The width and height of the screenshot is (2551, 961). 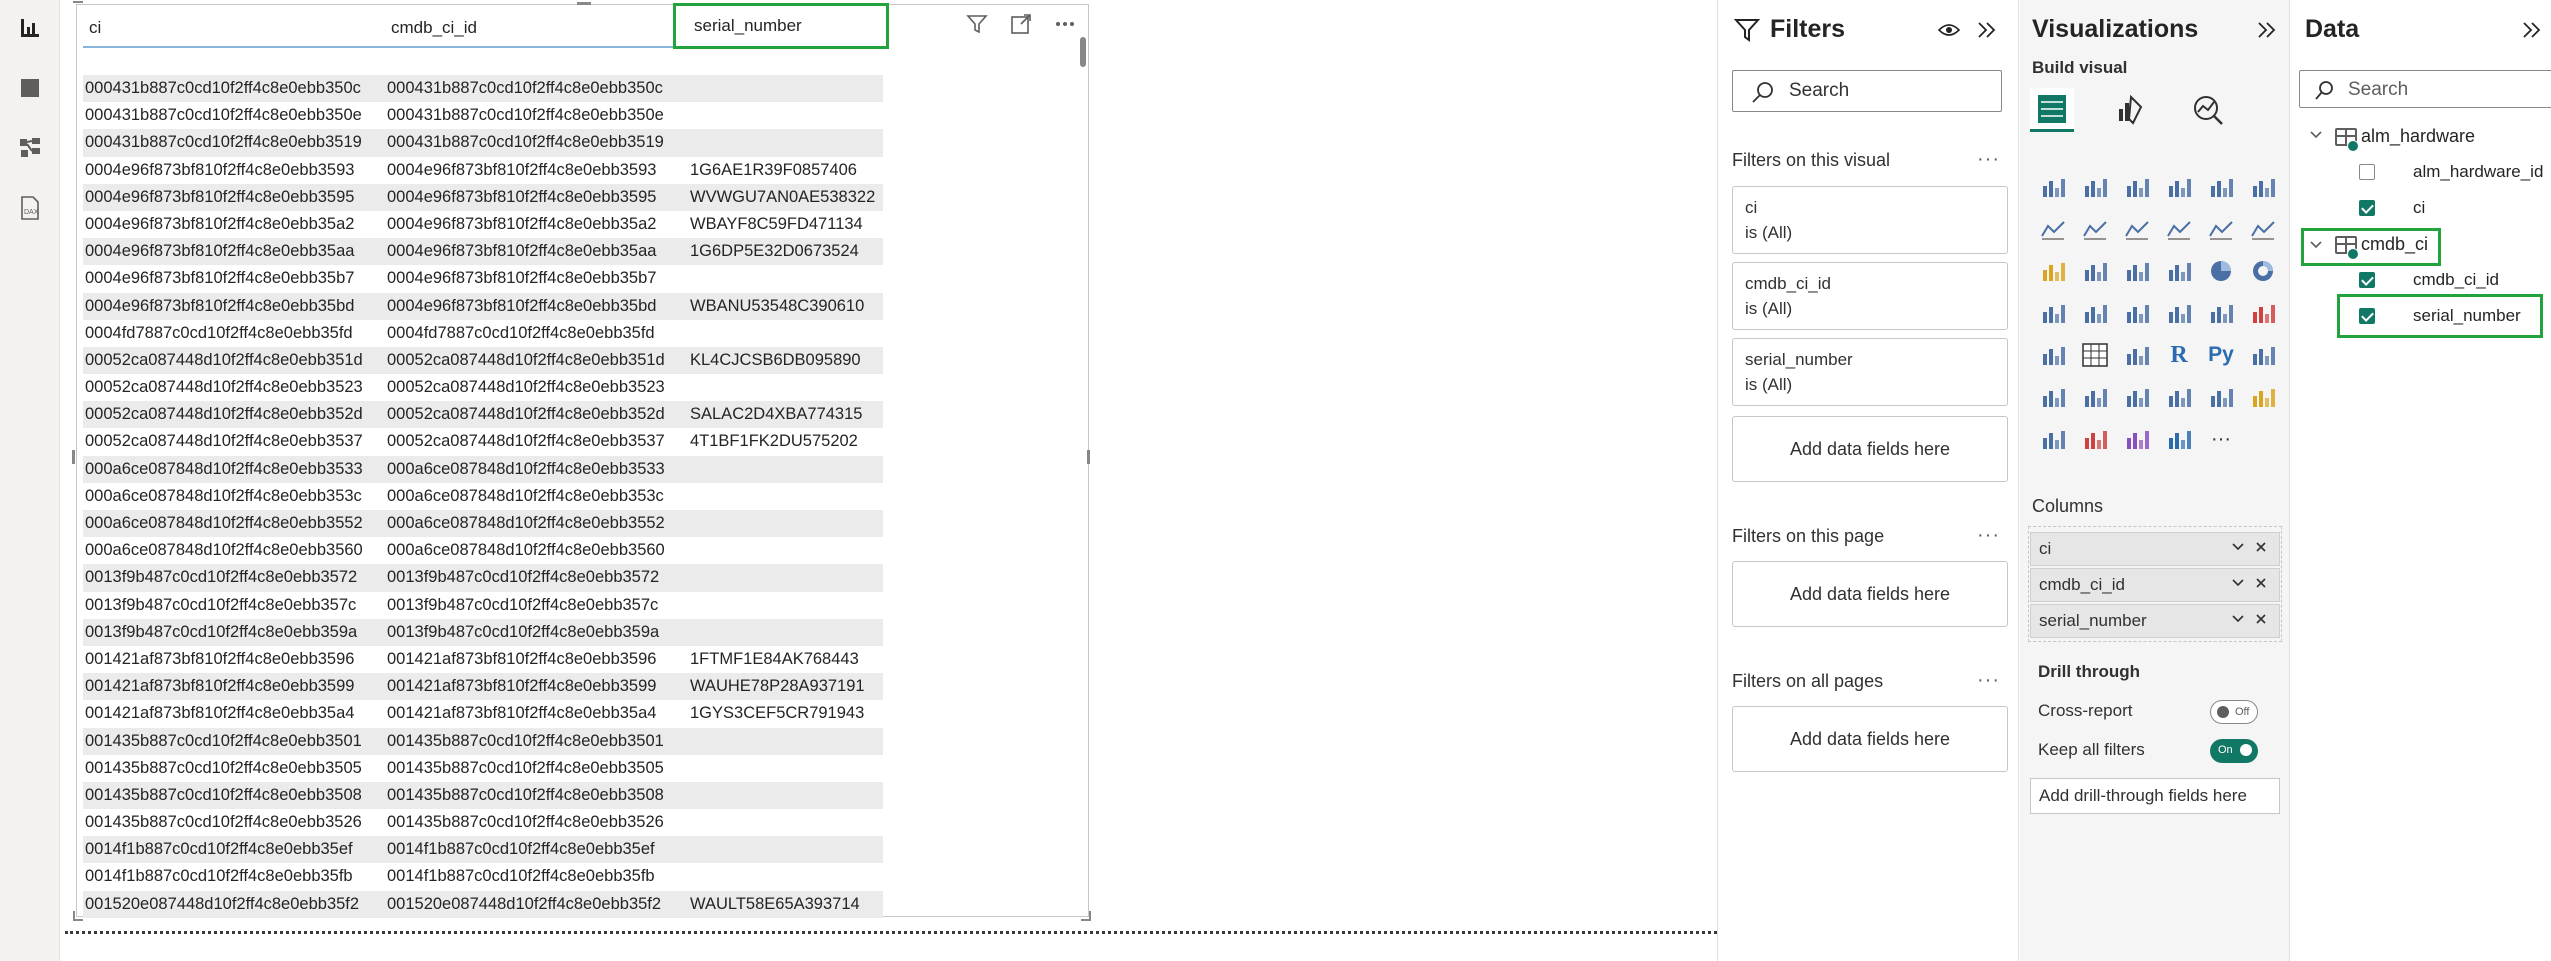 I want to click on cross-report-toggle: Off, so click(x=2234, y=712).